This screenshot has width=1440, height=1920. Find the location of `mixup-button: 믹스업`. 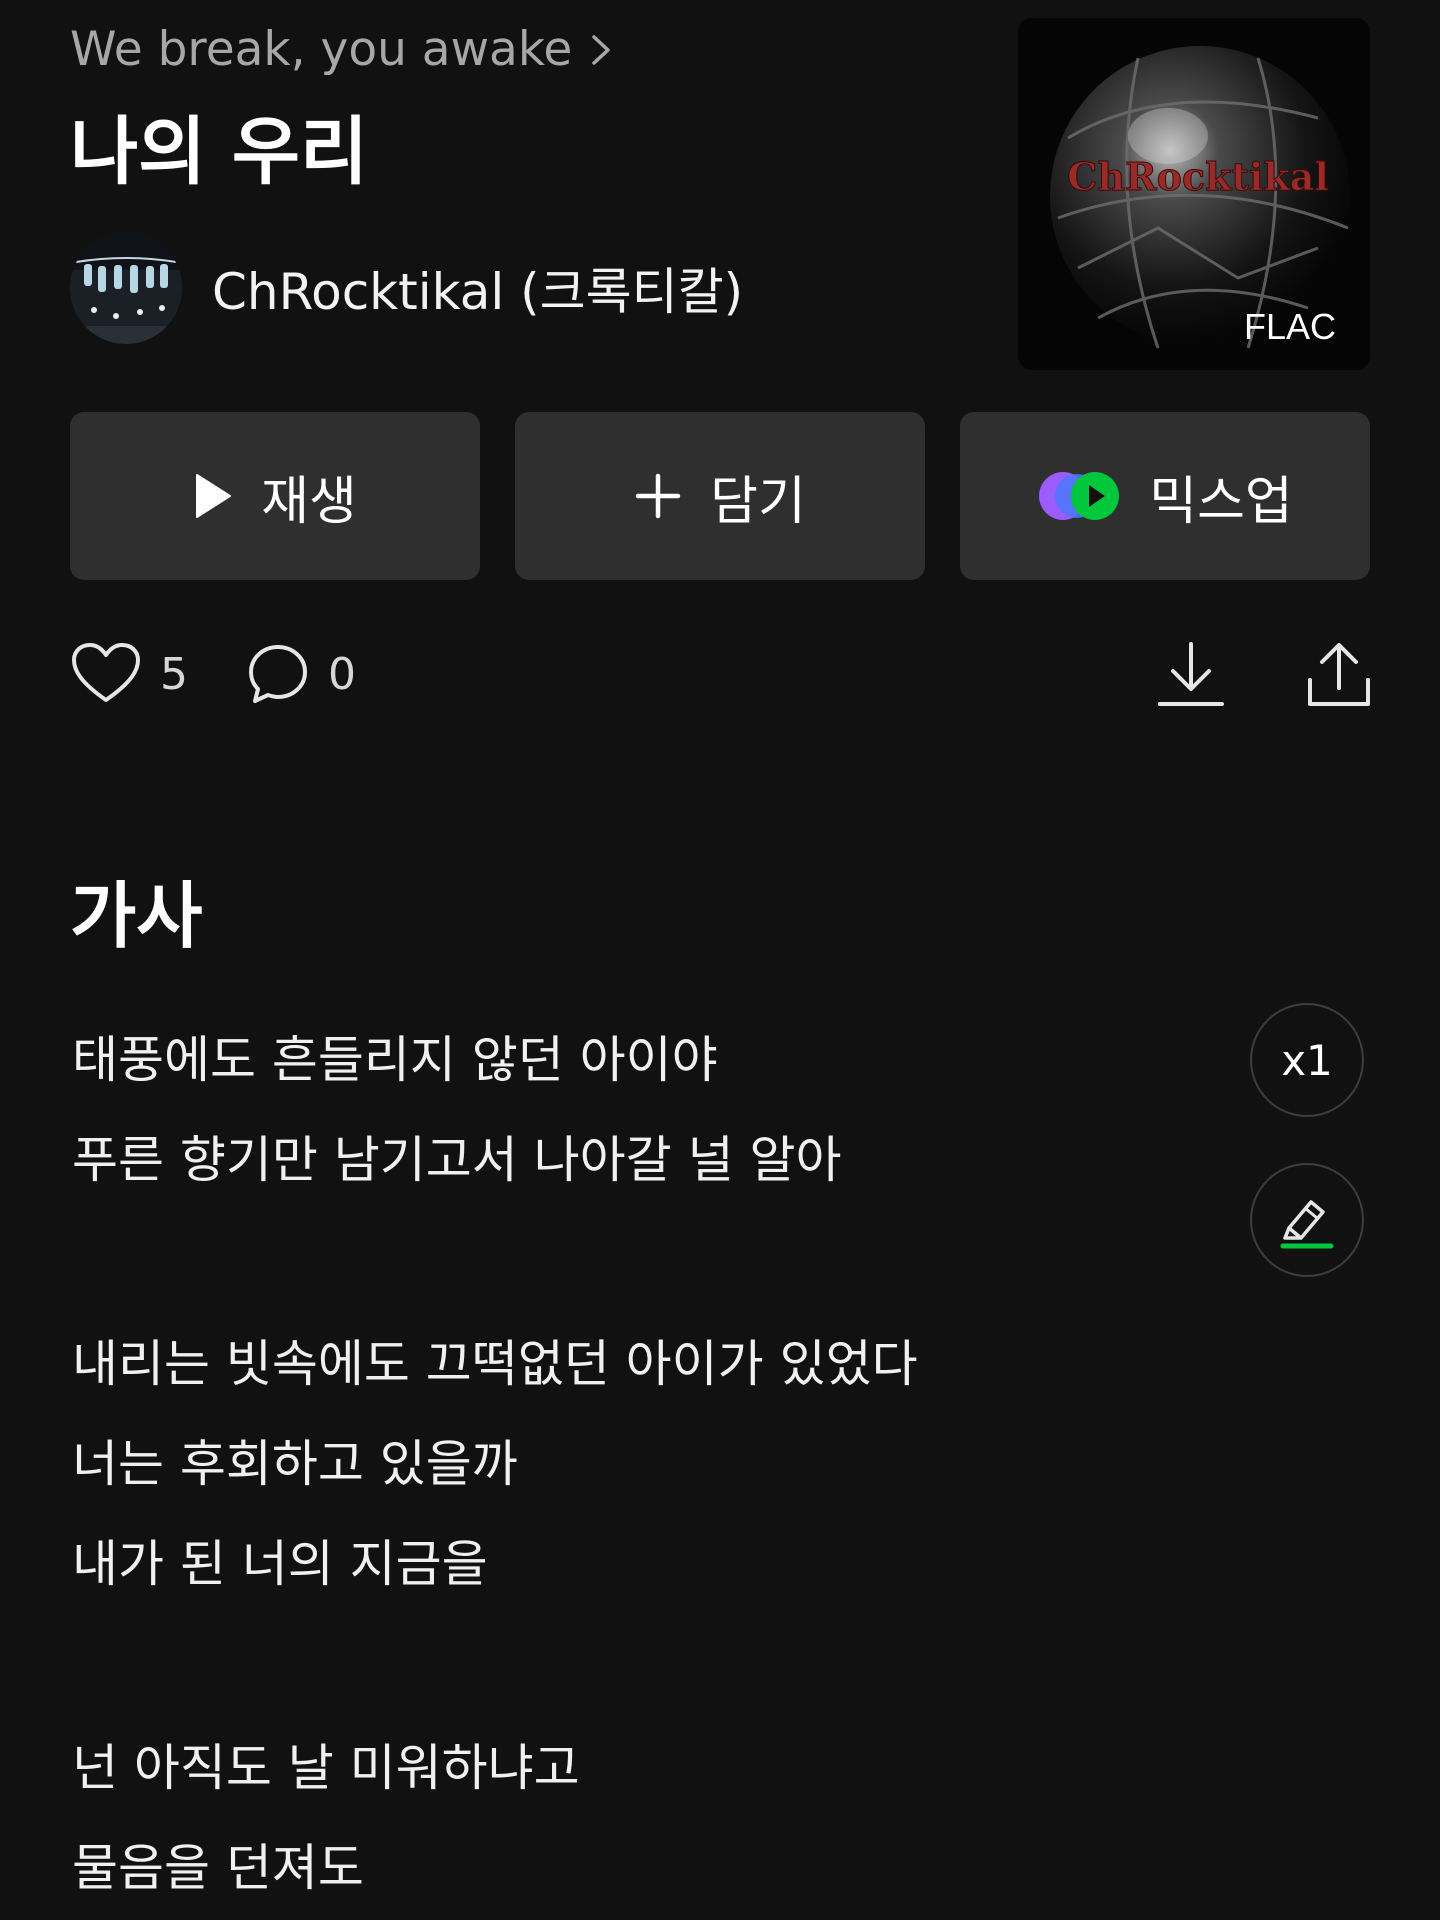

mixup-button: 믹스업 is located at coordinates (1165, 496).